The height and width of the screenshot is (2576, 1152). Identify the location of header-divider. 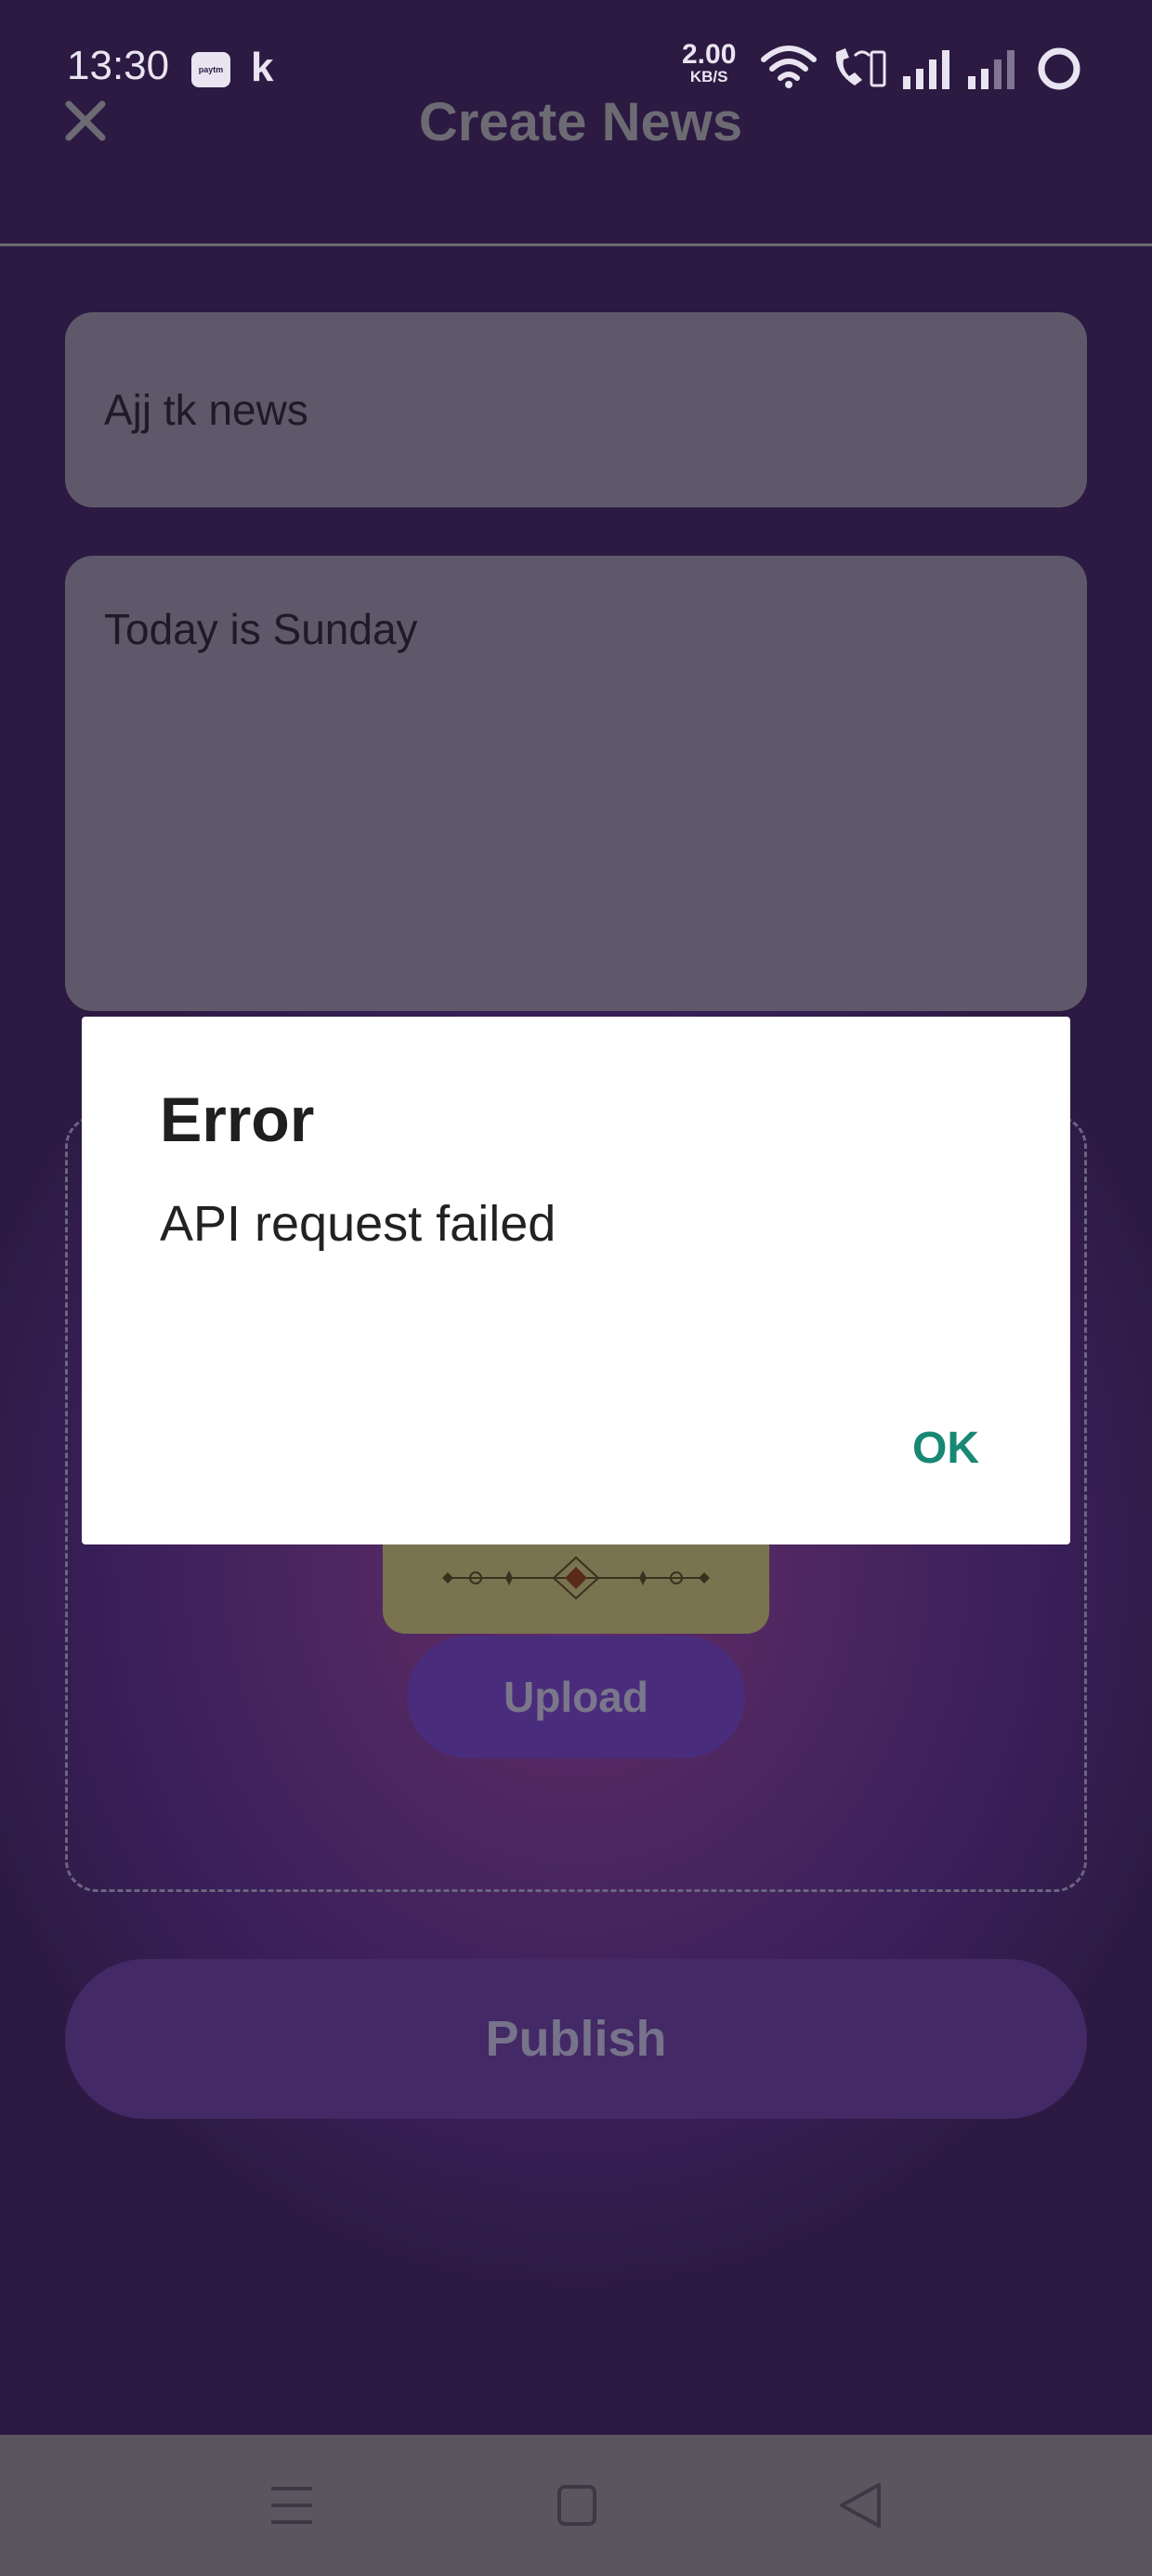
(576, 244).